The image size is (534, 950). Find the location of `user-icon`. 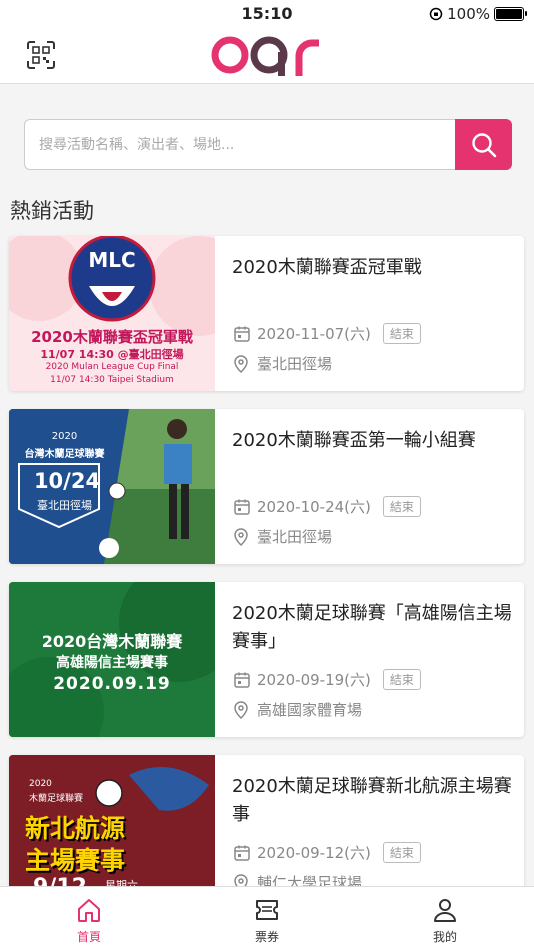

user-icon is located at coordinates (445, 910).